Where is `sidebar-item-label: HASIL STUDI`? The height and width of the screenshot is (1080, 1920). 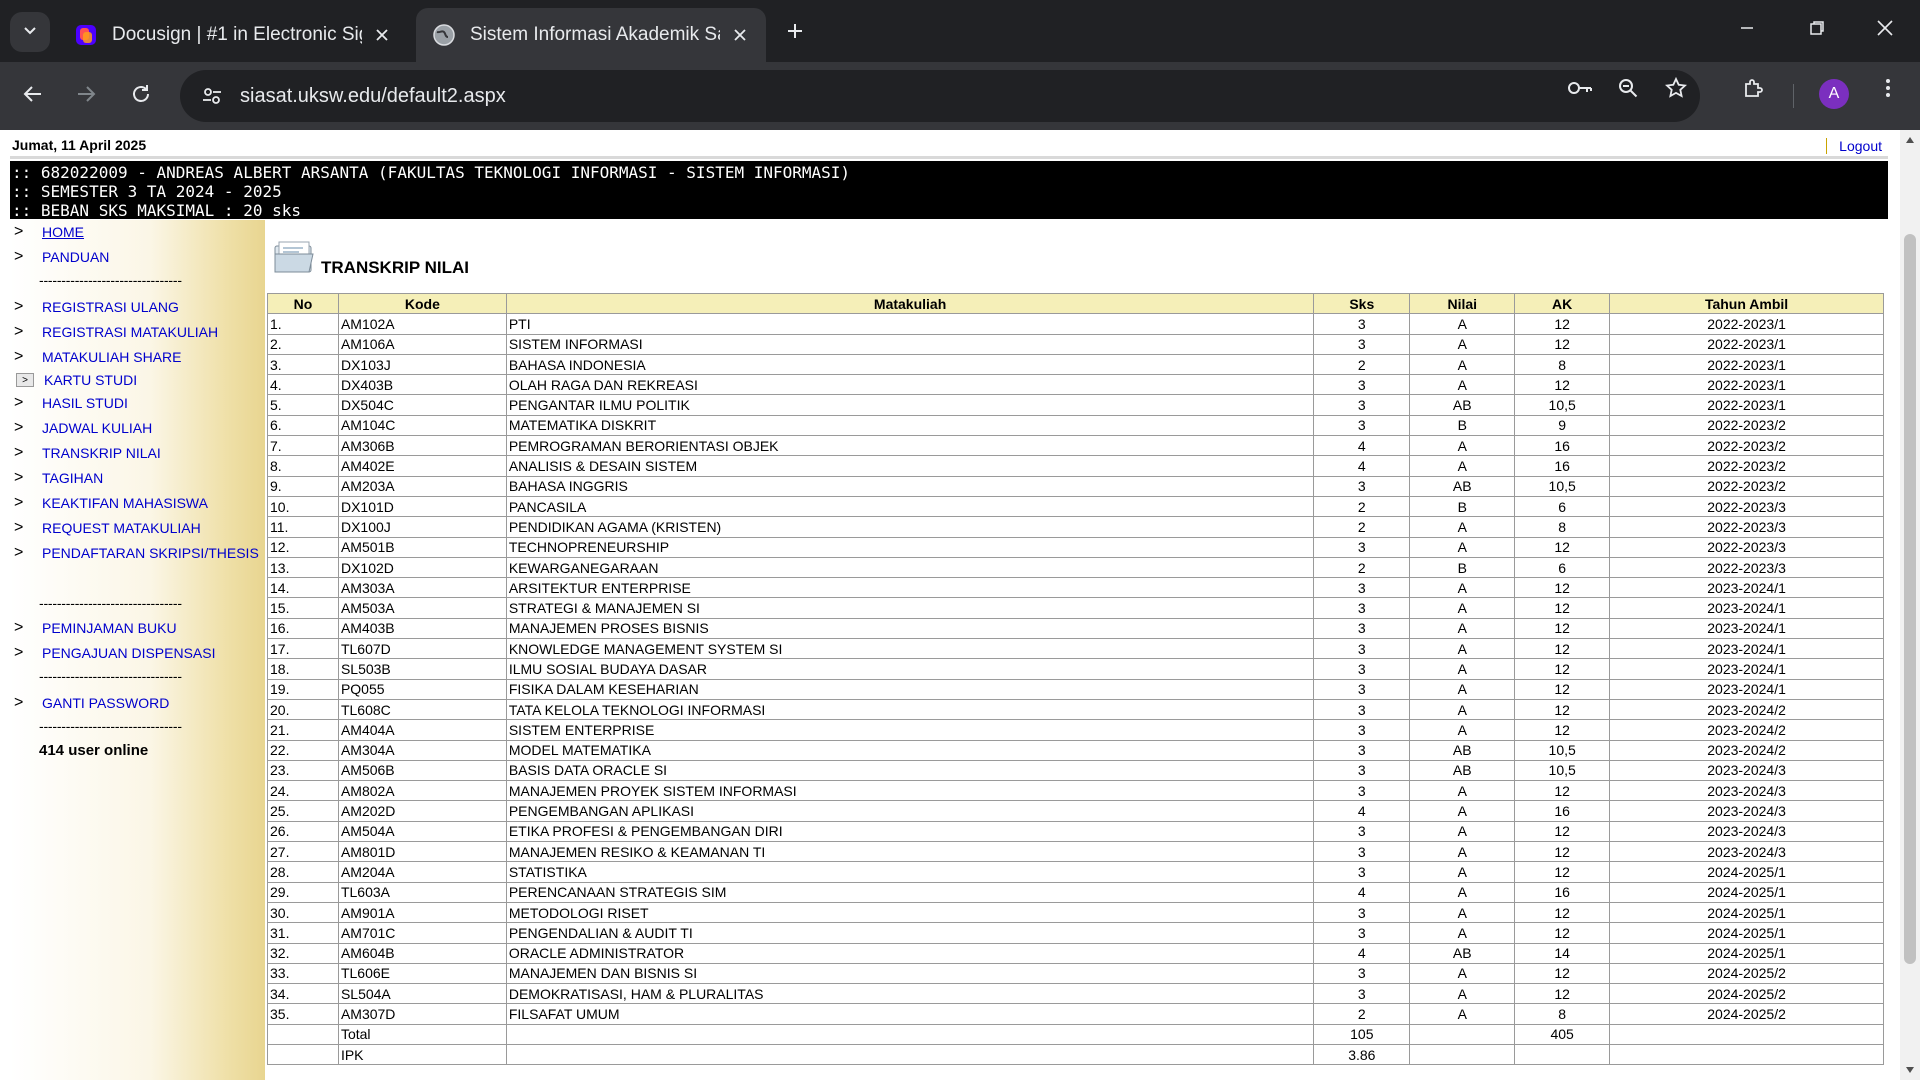 sidebar-item-label: HASIL STUDI is located at coordinates (85, 403).